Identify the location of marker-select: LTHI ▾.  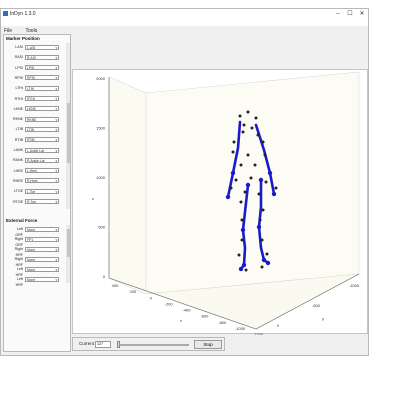
(42, 88).